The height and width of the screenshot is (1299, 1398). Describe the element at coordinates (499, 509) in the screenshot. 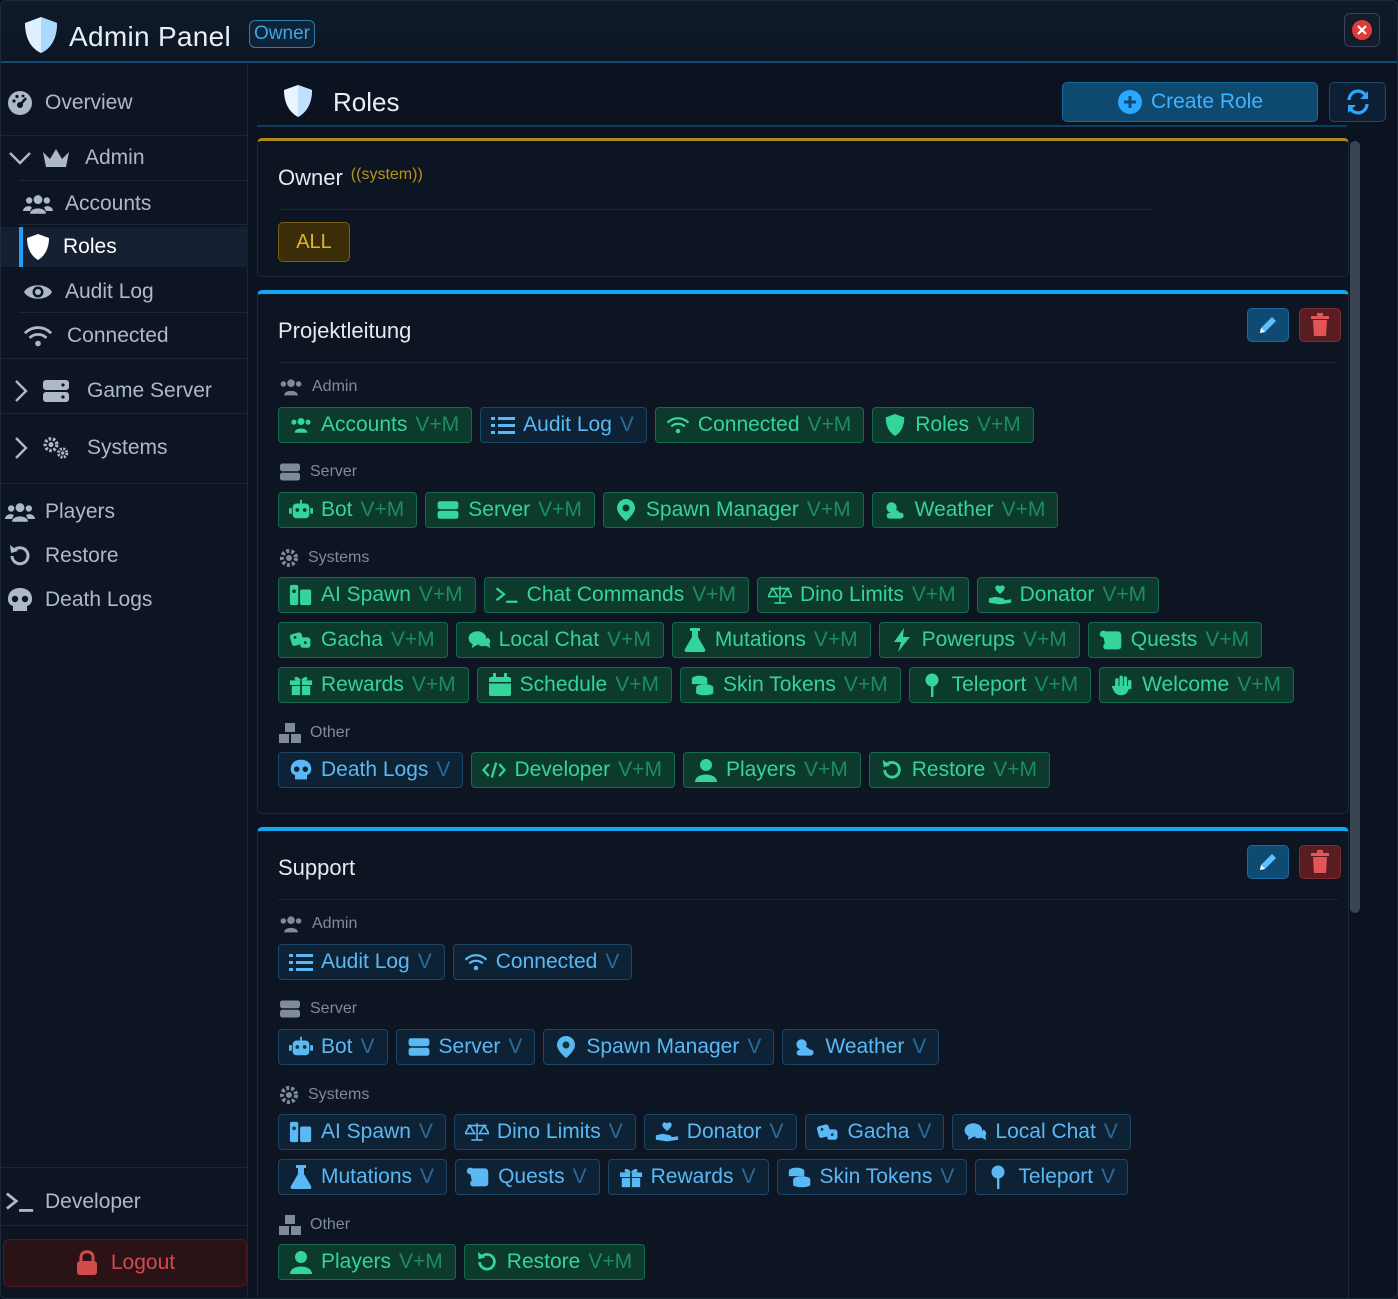

I see `permission-label: Server` at that location.